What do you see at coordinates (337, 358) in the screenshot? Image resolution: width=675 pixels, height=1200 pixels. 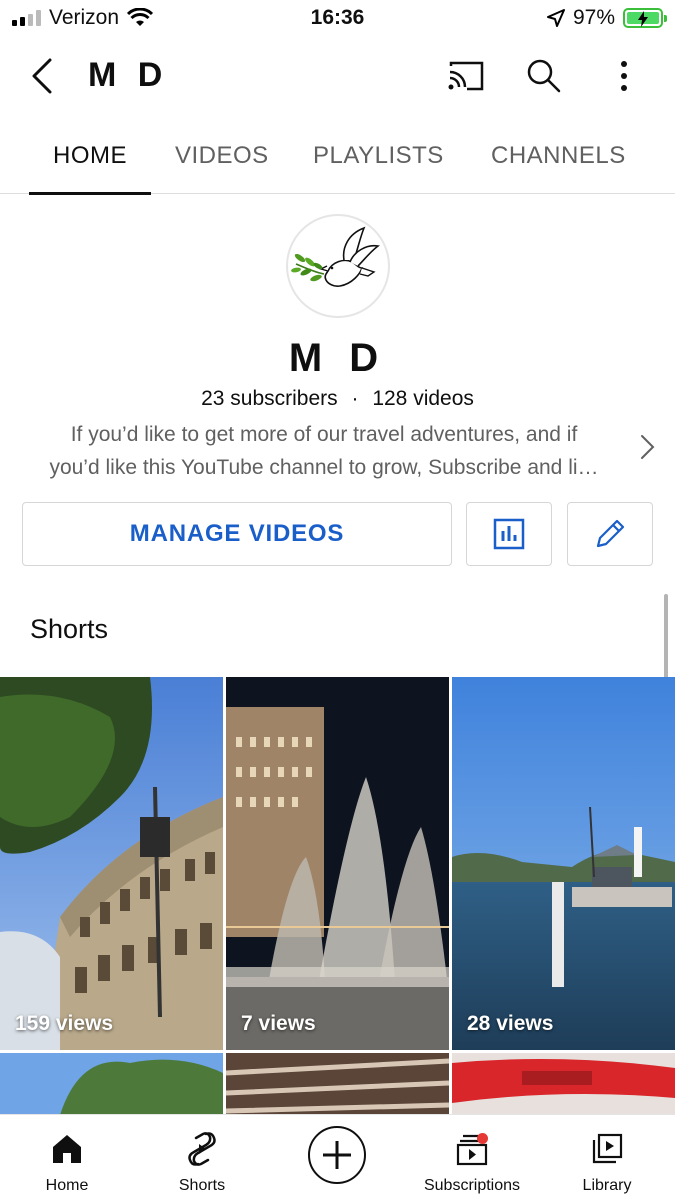 I see `channel-name: M D` at bounding box center [337, 358].